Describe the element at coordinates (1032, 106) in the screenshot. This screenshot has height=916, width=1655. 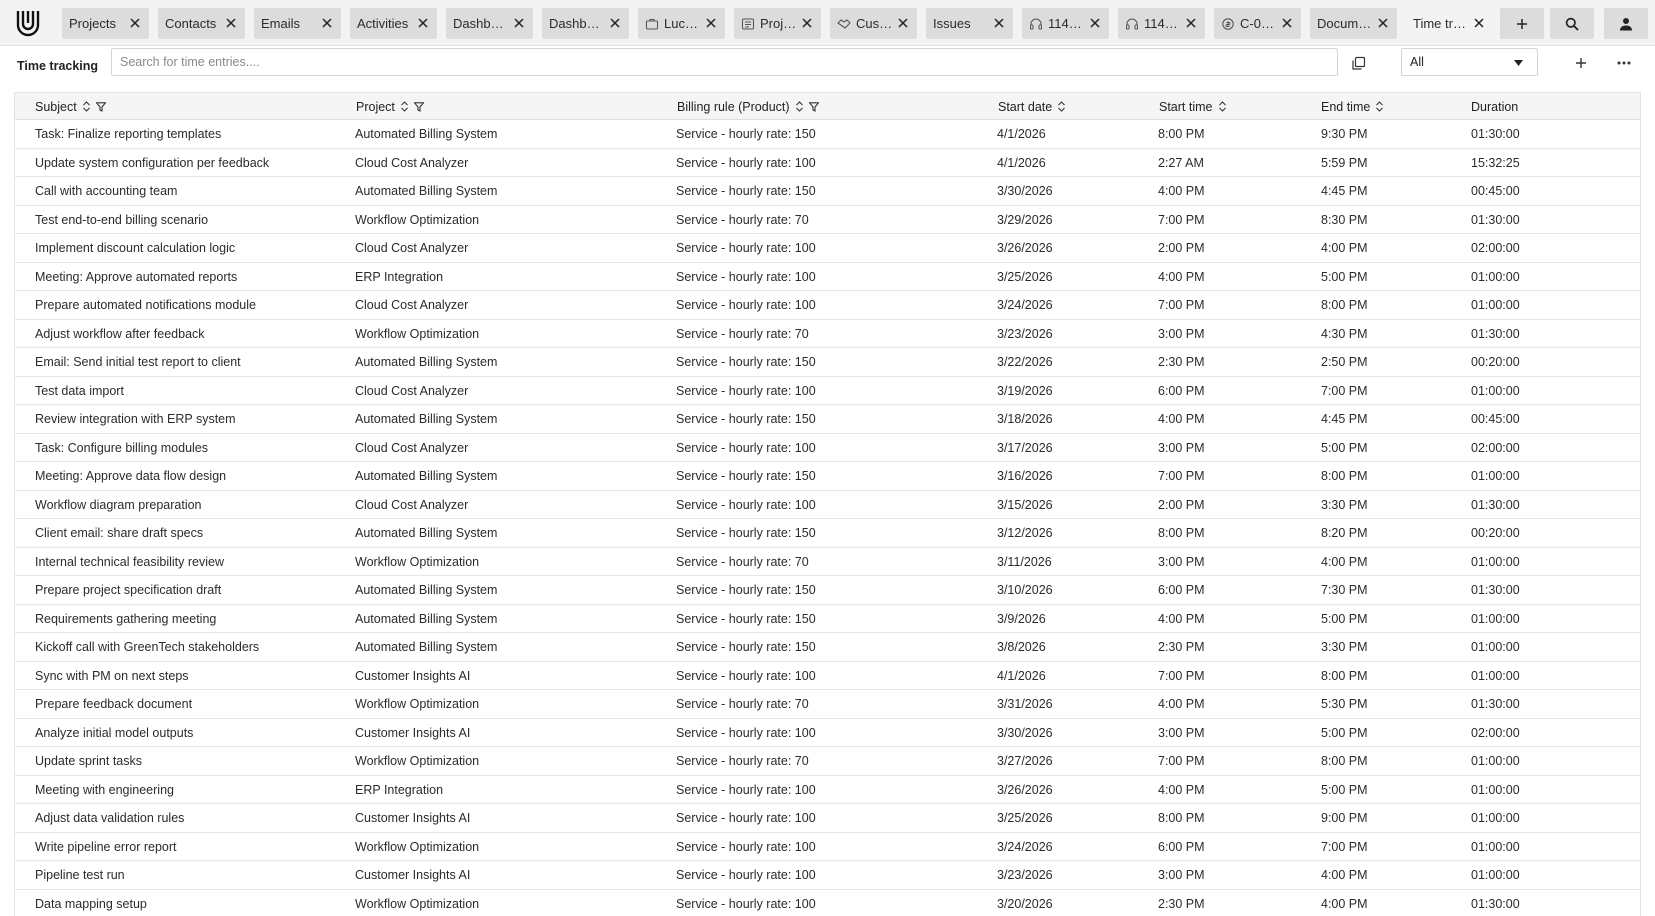
I see `column-header-start-date: Start date` at that location.